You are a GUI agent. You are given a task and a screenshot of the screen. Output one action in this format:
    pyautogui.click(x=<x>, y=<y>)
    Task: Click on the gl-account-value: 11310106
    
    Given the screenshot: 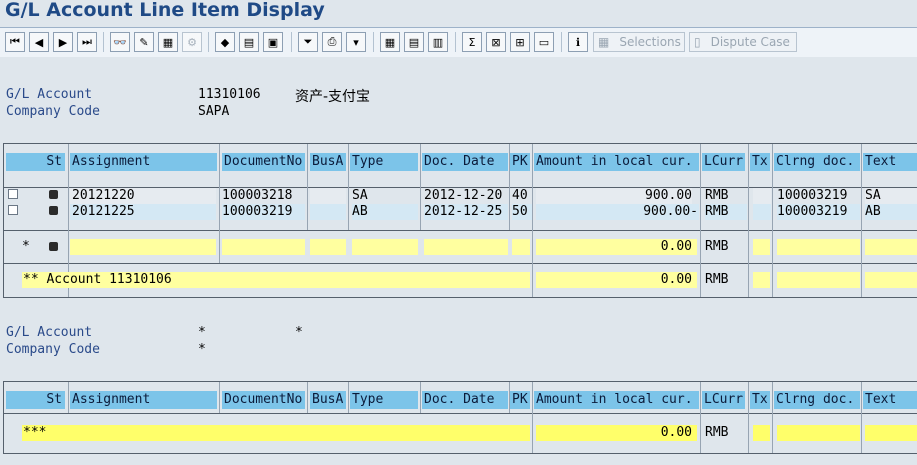 What is the action you would take?
    pyautogui.click(x=229, y=94)
    